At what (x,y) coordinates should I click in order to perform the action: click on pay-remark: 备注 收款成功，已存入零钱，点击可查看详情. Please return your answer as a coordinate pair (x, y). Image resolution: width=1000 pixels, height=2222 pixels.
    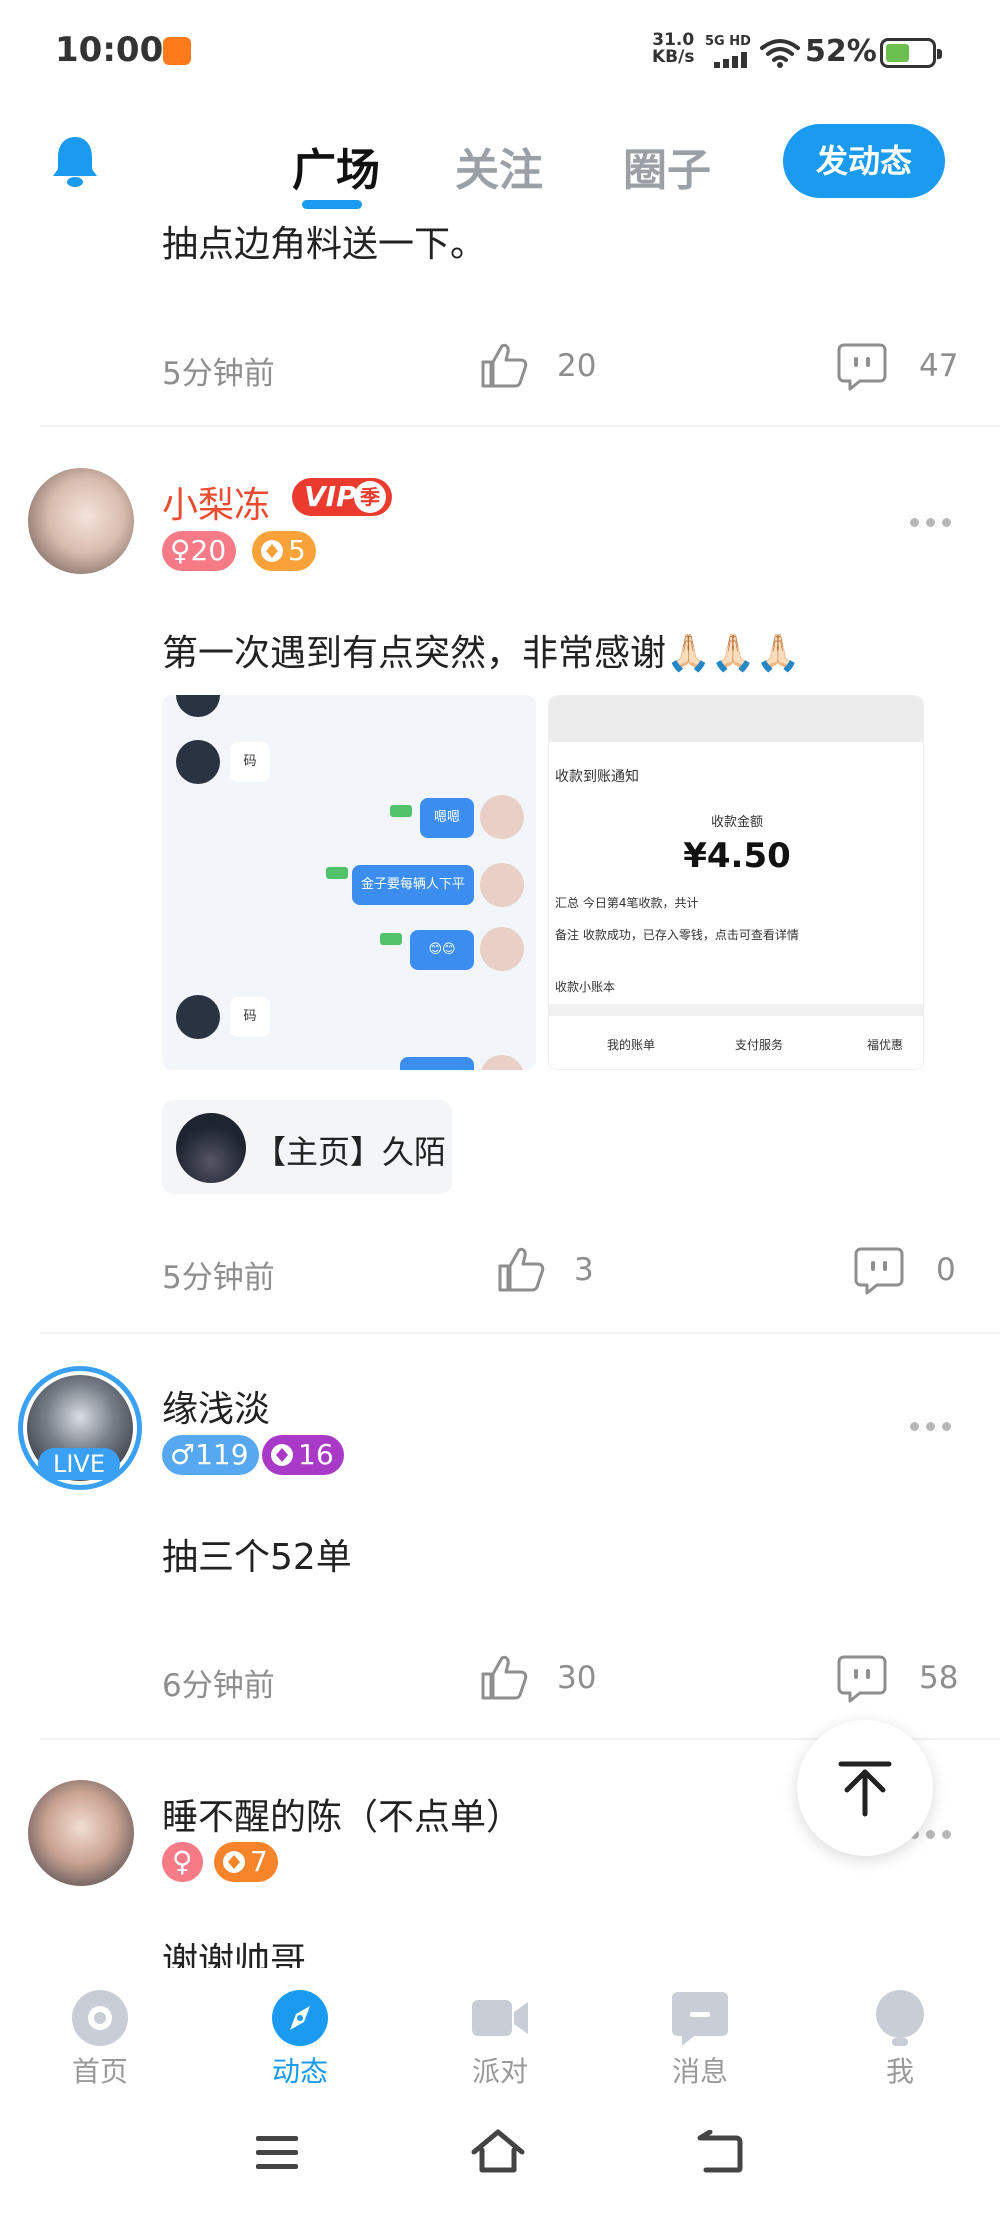
    Looking at the image, I should click on (677, 935).